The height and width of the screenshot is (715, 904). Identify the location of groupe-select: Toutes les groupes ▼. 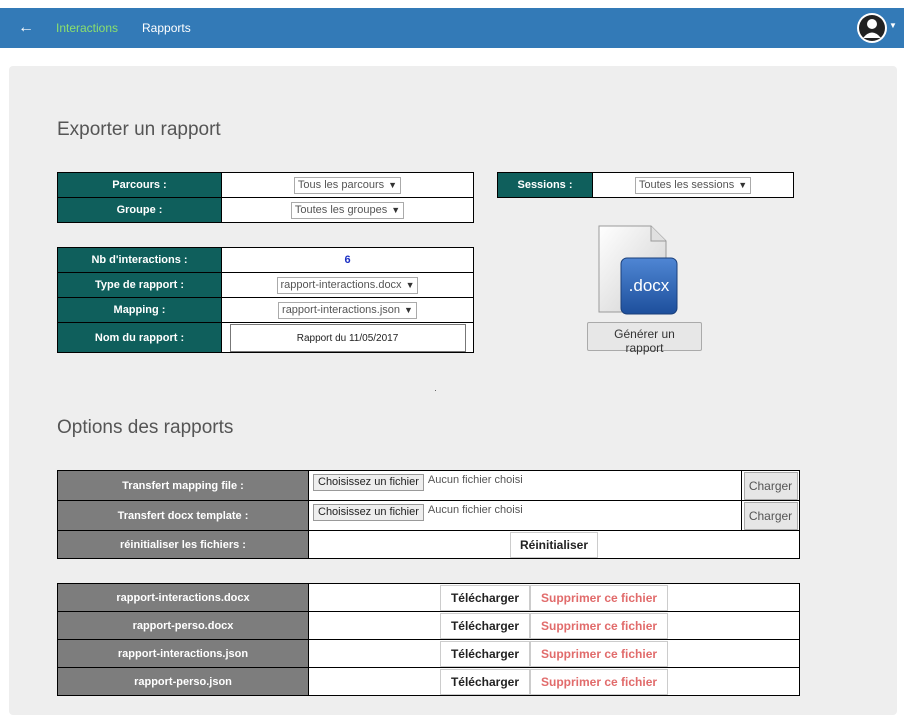
(347, 210).